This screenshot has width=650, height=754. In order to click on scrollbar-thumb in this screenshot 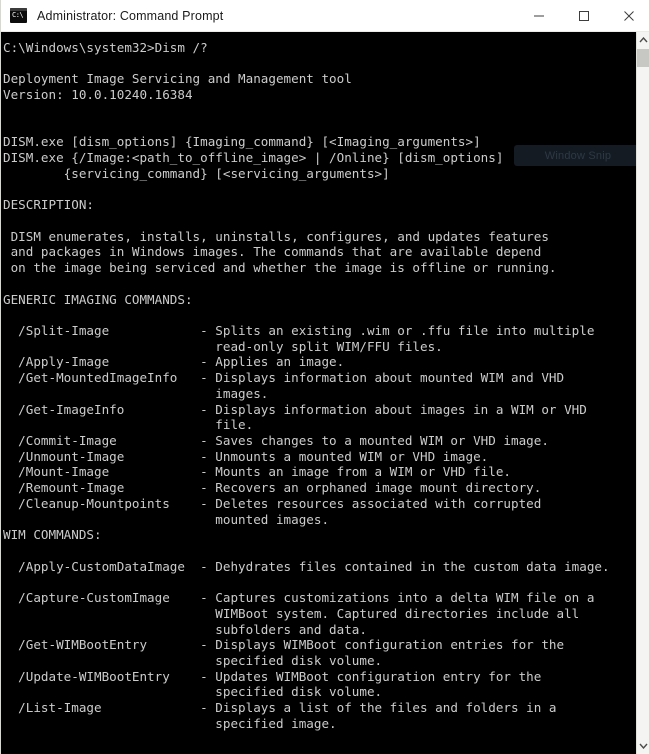, I will do `click(643, 58)`.